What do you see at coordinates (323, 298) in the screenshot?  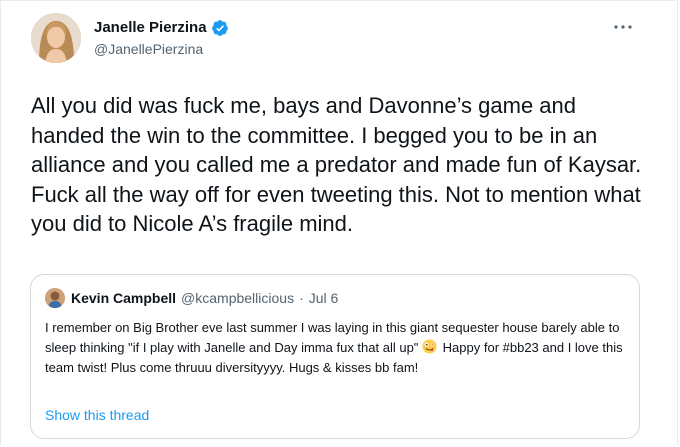 I see `quoted-tweet-date: Jul 6` at bounding box center [323, 298].